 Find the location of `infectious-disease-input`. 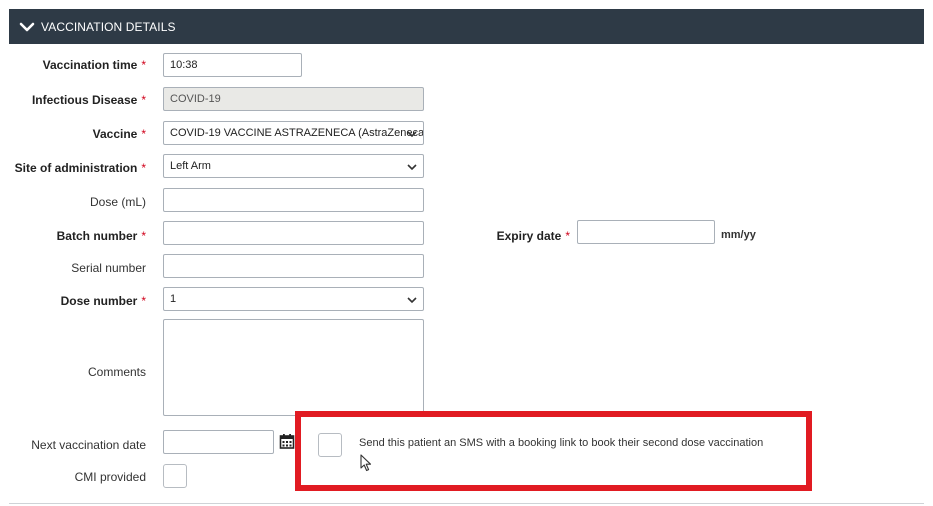

infectious-disease-input is located at coordinates (293, 99).